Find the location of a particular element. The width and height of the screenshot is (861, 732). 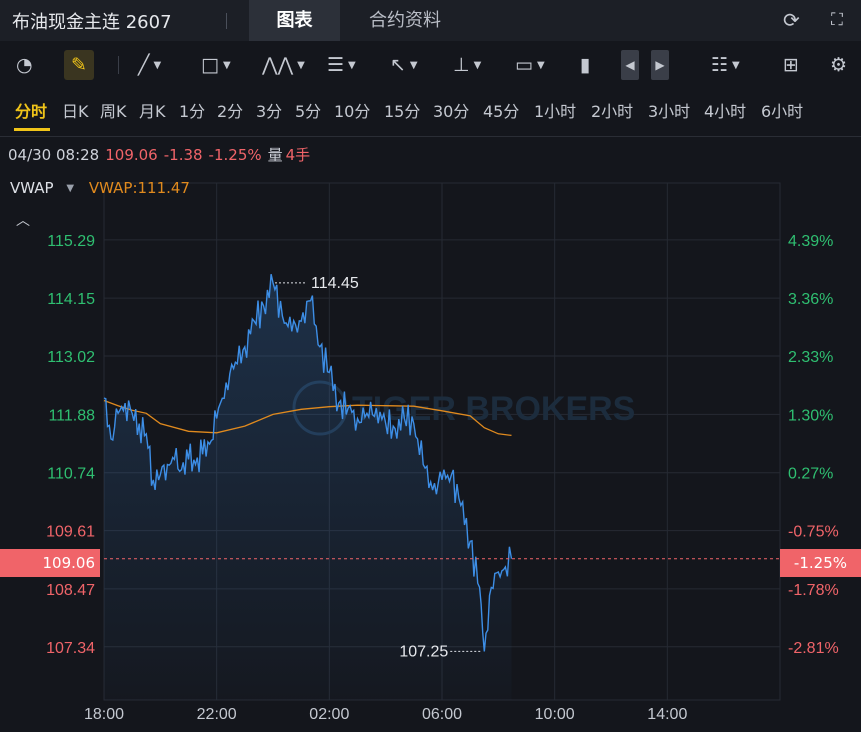

period-tab: 2分 is located at coordinates (230, 110).